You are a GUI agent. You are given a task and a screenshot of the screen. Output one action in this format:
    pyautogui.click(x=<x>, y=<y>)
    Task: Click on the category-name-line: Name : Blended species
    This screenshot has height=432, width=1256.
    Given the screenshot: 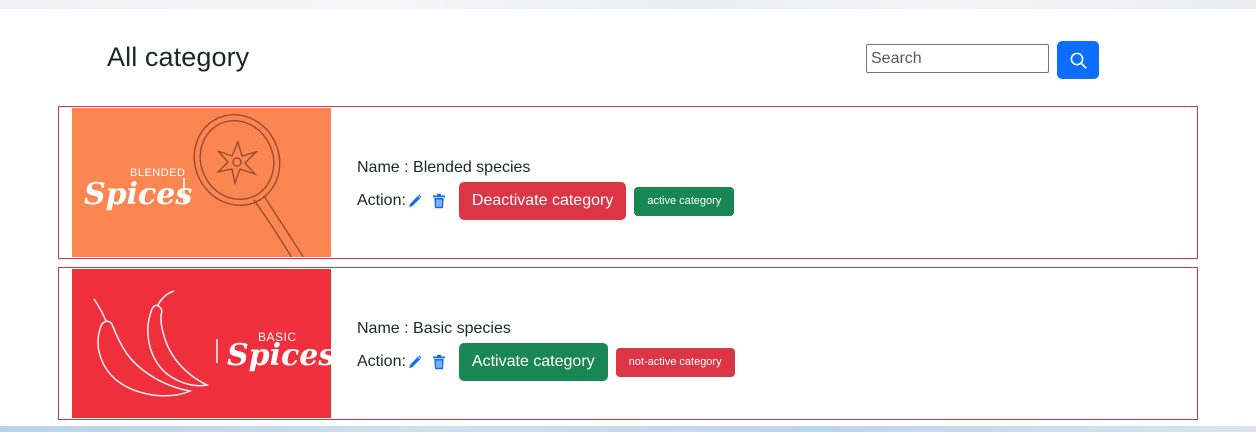 What is the action you would take?
    pyautogui.click(x=443, y=168)
    